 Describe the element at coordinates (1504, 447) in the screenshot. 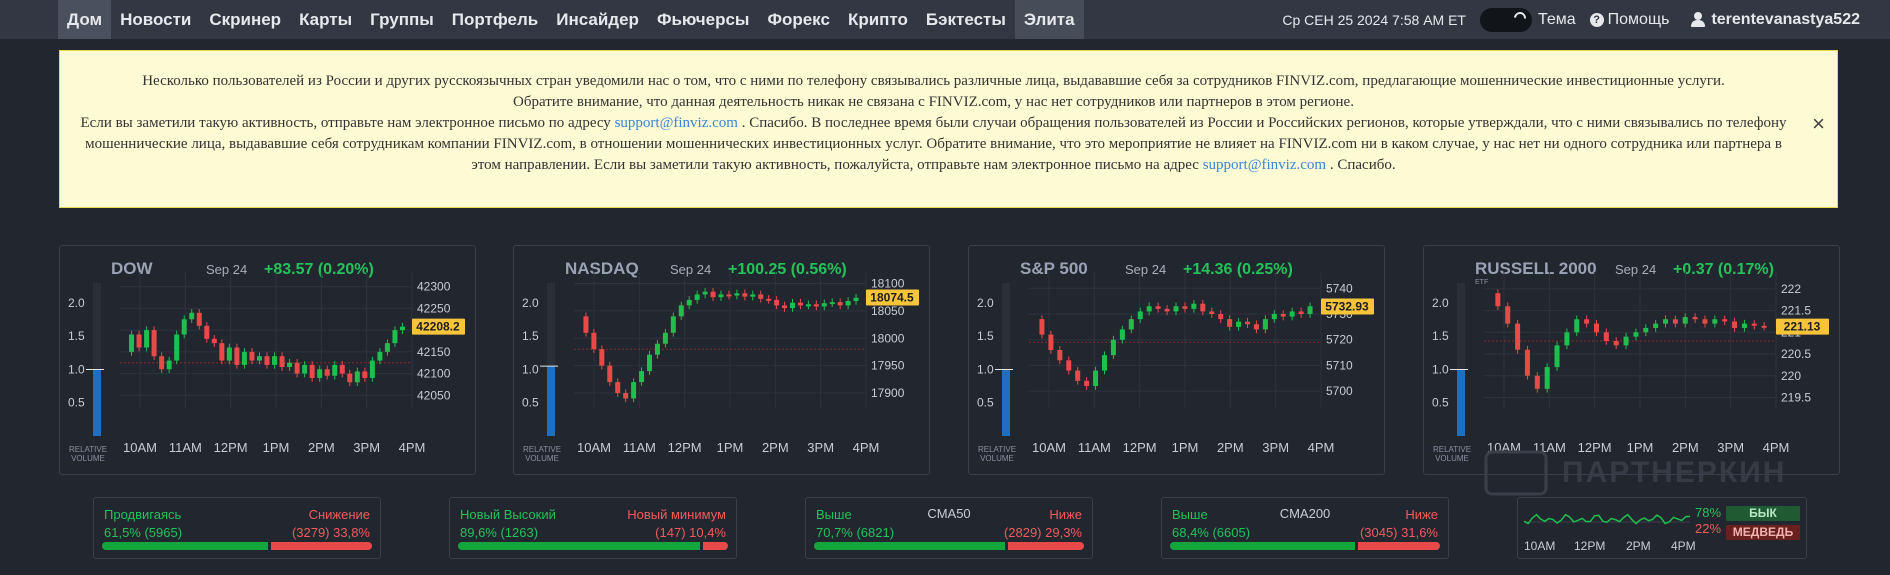

I see `x-tick-label: 10AM` at that location.